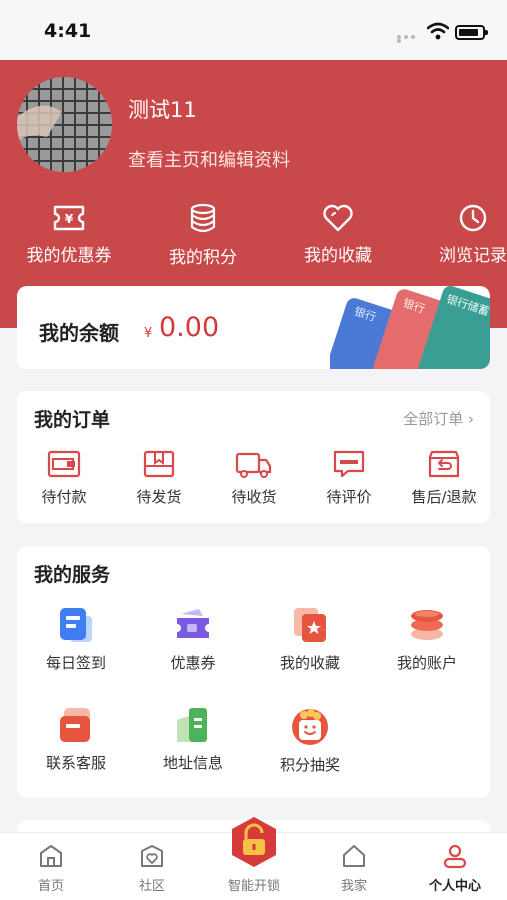 The height and width of the screenshot is (900, 507). I want to click on quick-link-label: 我的优惠券, so click(69, 256).